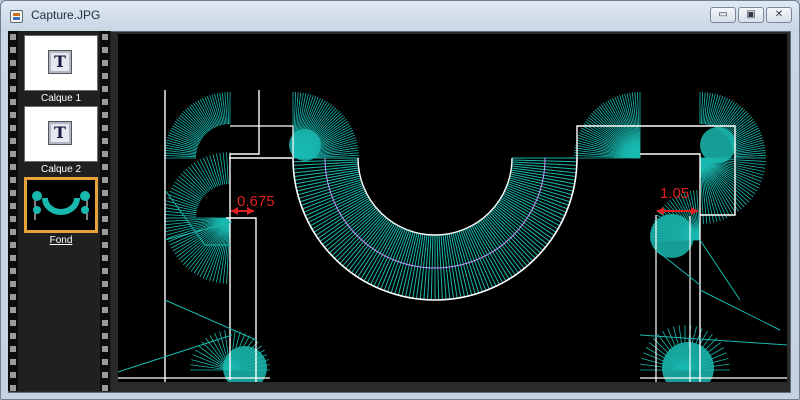  Describe the element at coordinates (105, 211) in the screenshot. I see `filmstrip-border-right` at that location.